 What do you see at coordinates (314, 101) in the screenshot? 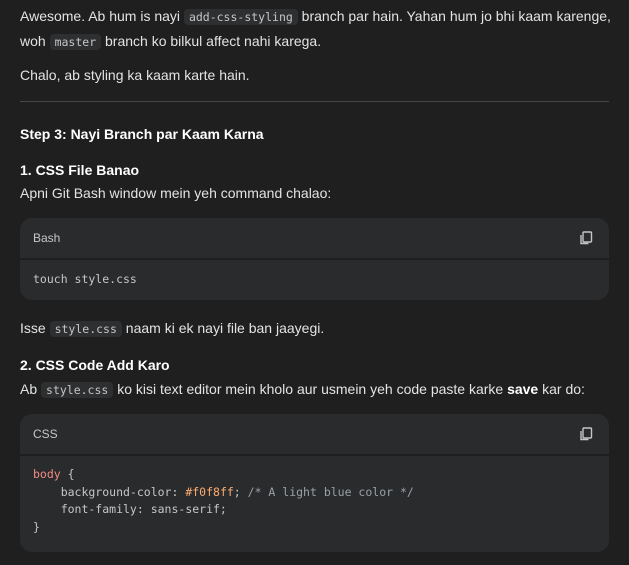
I see `divider` at bounding box center [314, 101].